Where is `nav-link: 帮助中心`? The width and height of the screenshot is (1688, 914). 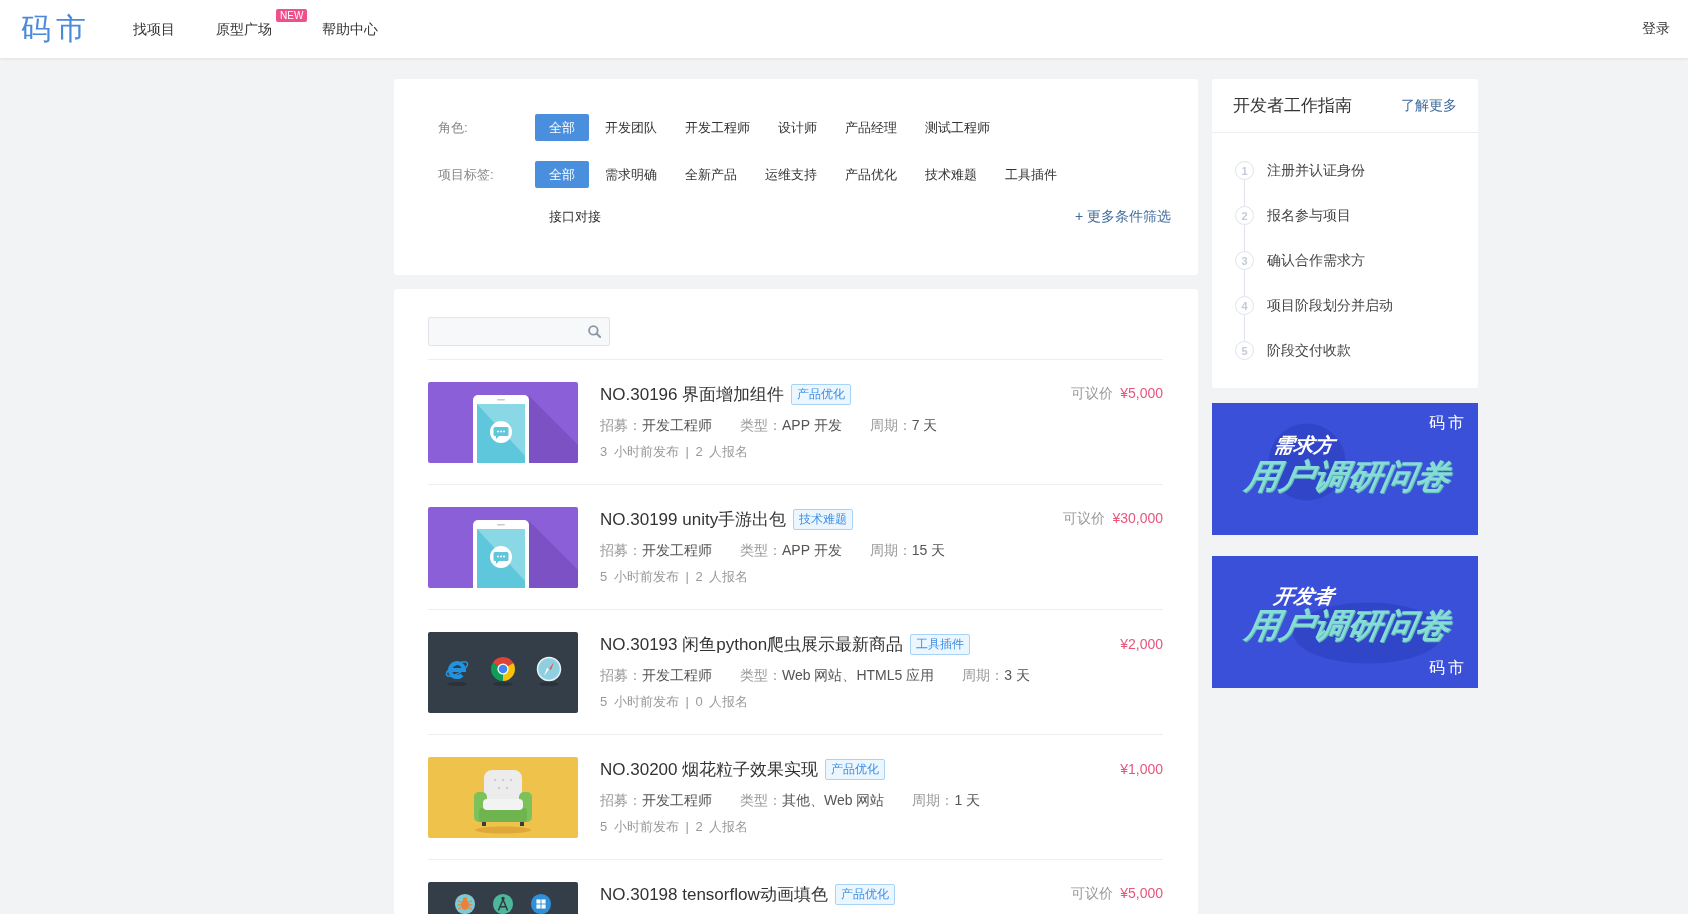
nav-link: 帮助中心 is located at coordinates (350, 29).